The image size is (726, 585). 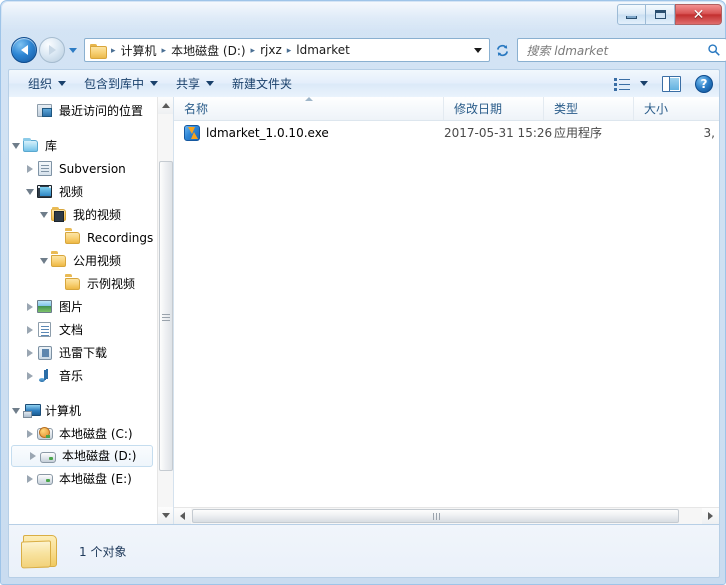 What do you see at coordinates (83, 237) in the screenshot?
I see `sidebar-item-Recordings: Recordings` at bounding box center [83, 237].